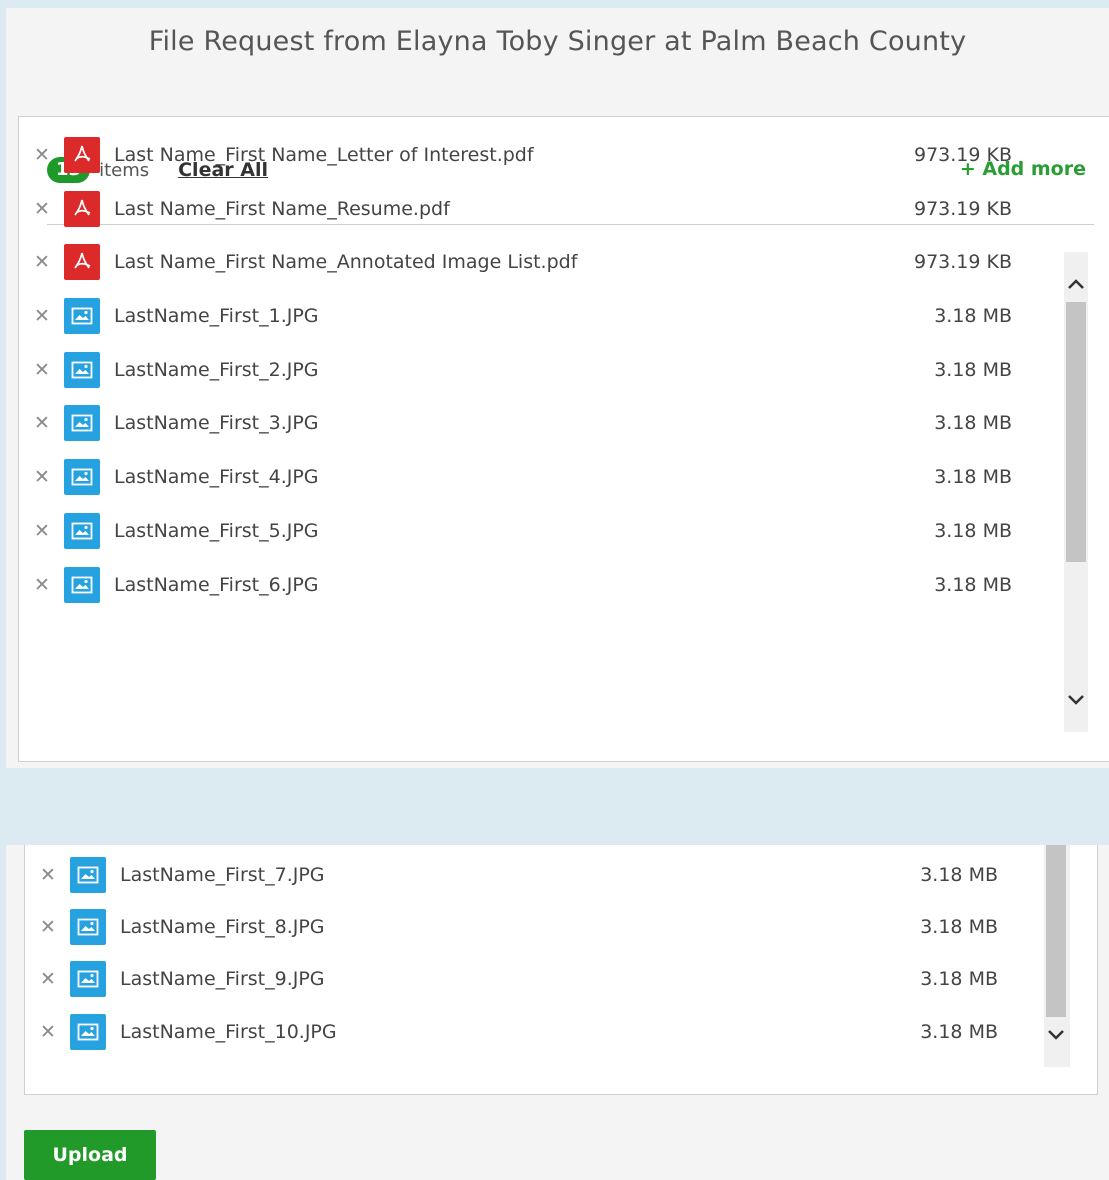  I want to click on file-row: ✕ LastName_First_5.JPG 3.18 MB, so click(521, 531).